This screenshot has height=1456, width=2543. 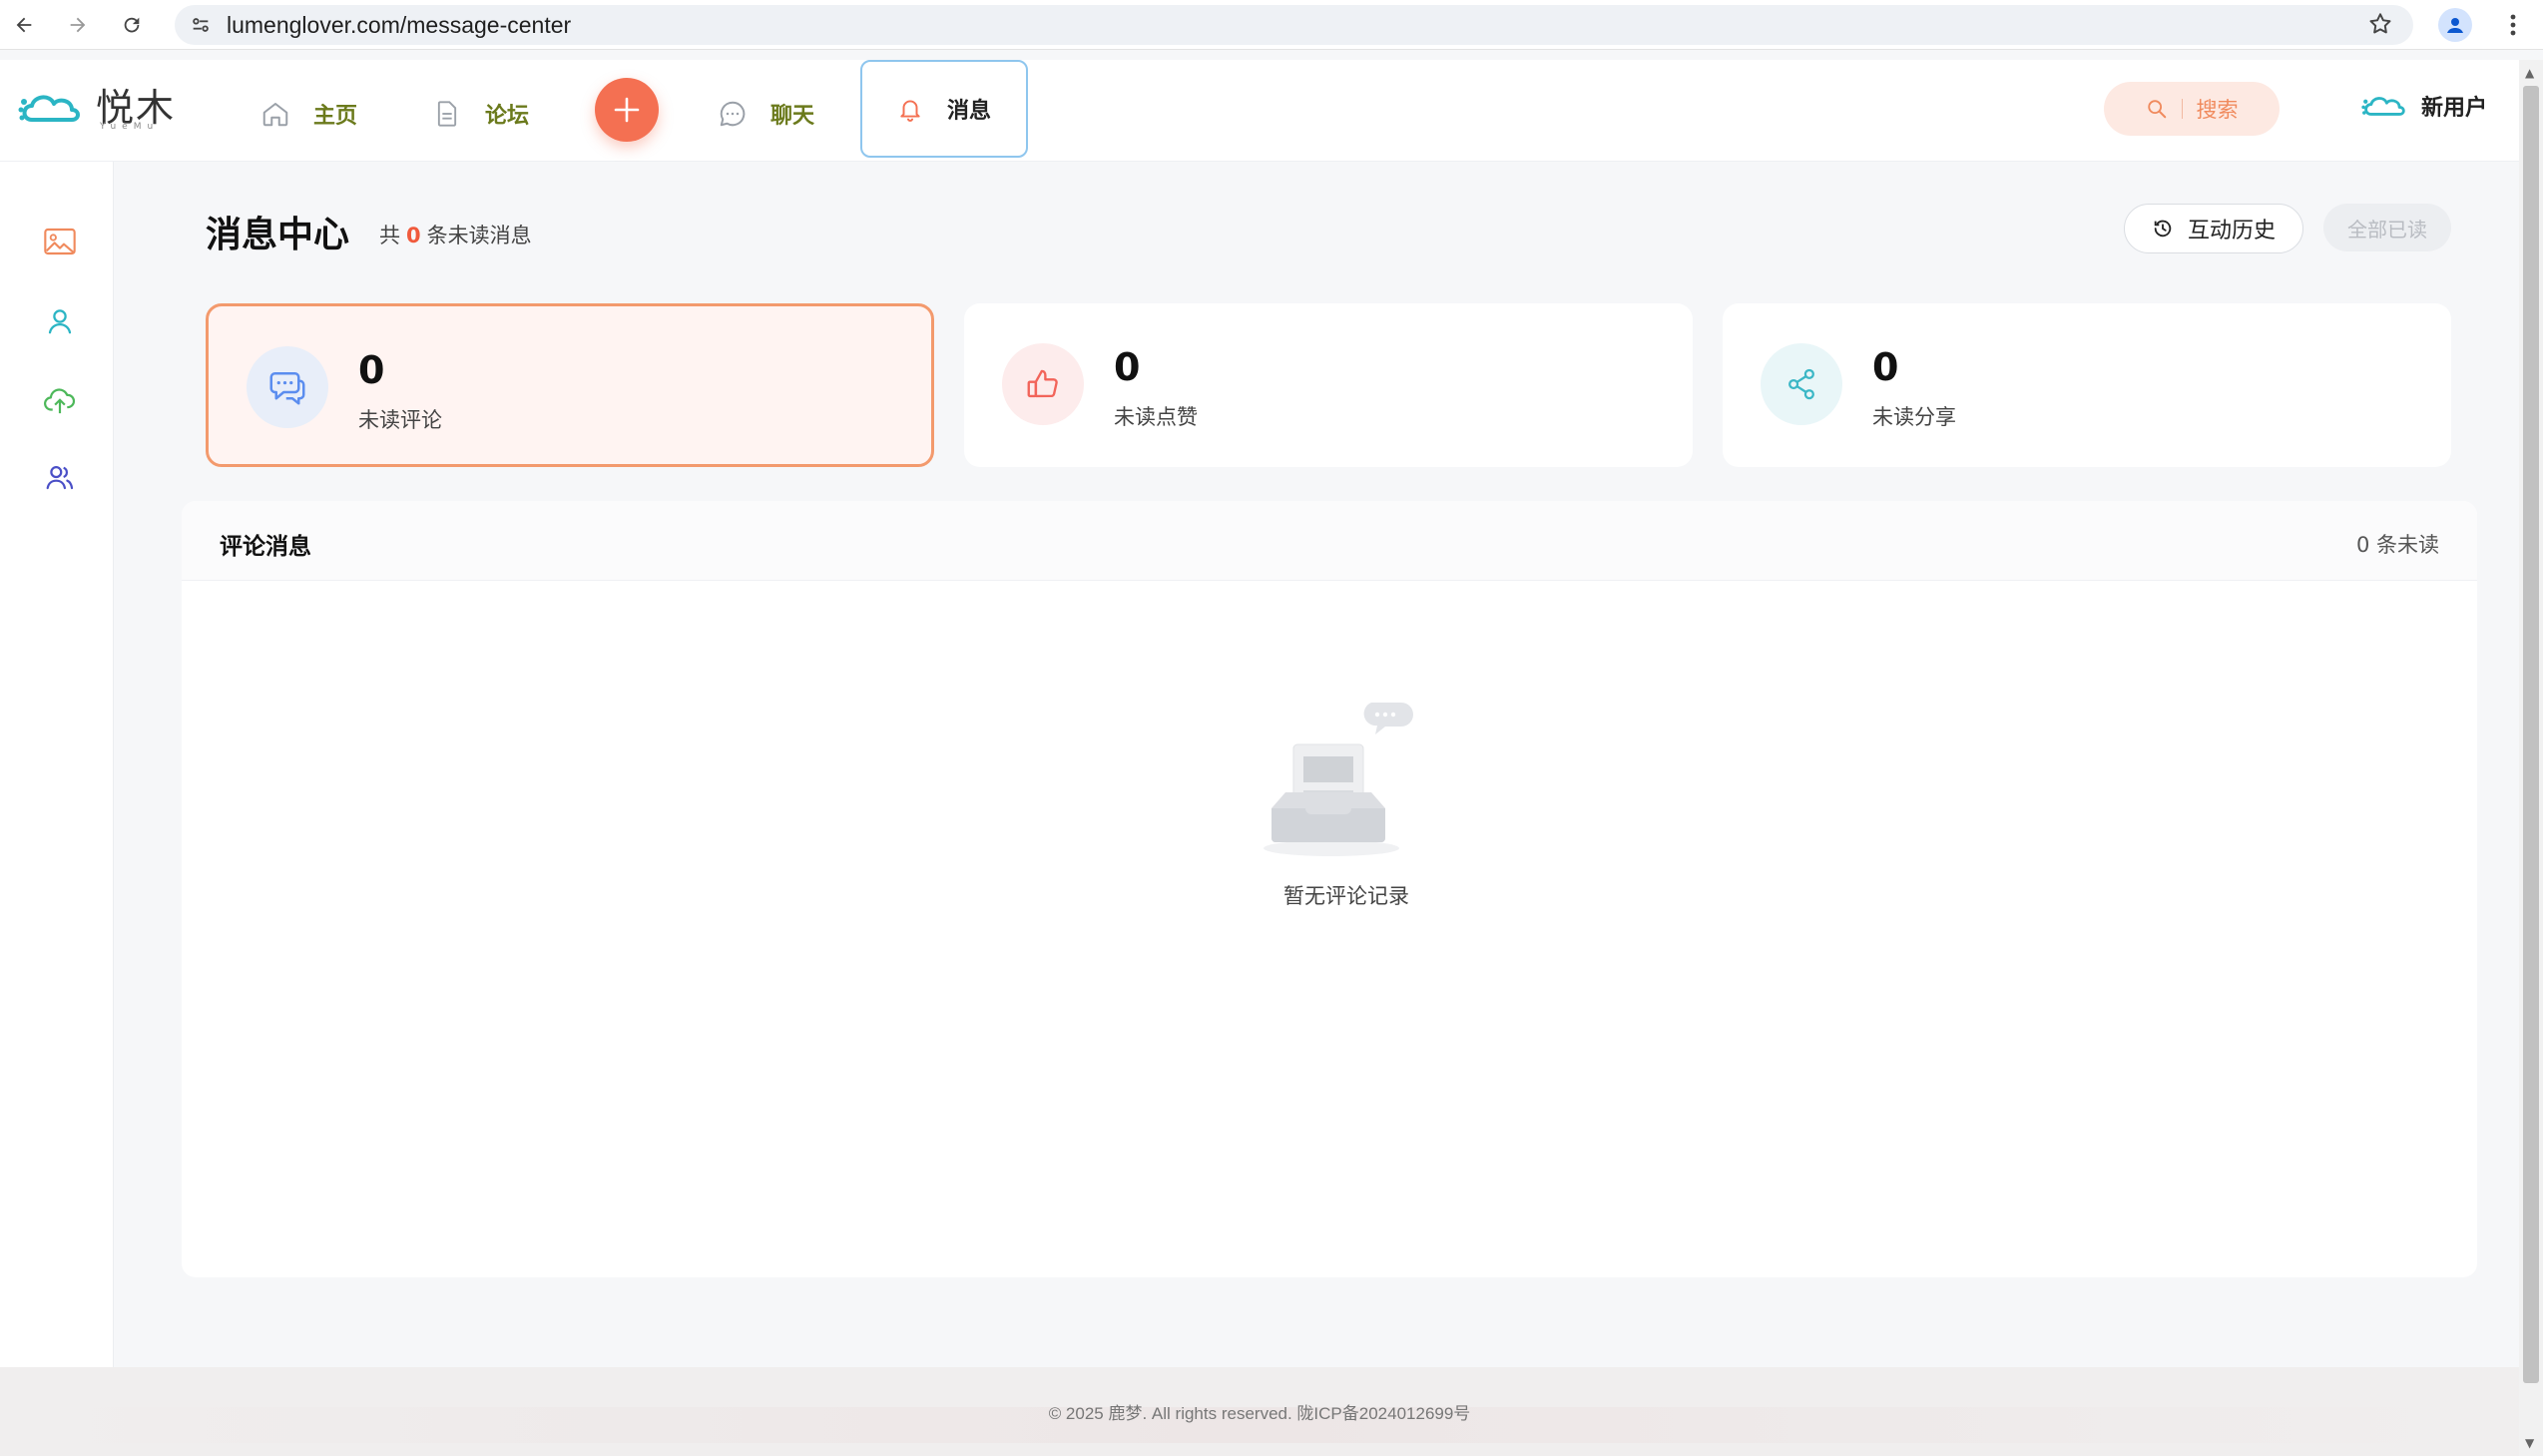 I want to click on scroll-down-arrow-icon: ▼, so click(x=2529, y=1443).